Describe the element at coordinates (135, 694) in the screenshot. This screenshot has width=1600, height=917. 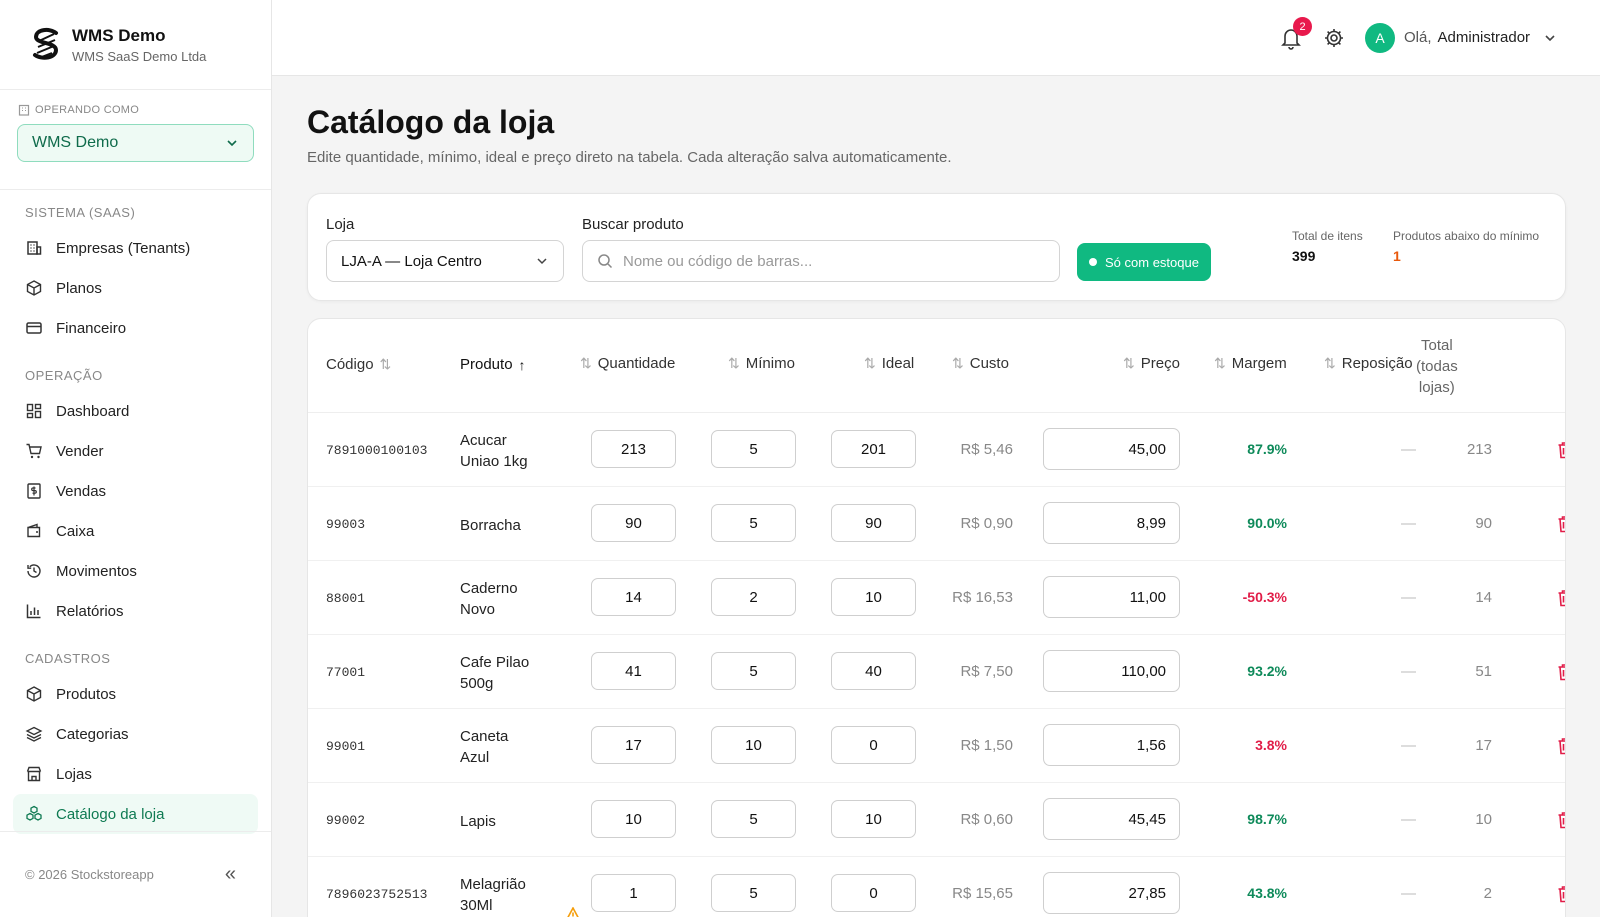
I see `sidebar-item-products: Produtos` at that location.